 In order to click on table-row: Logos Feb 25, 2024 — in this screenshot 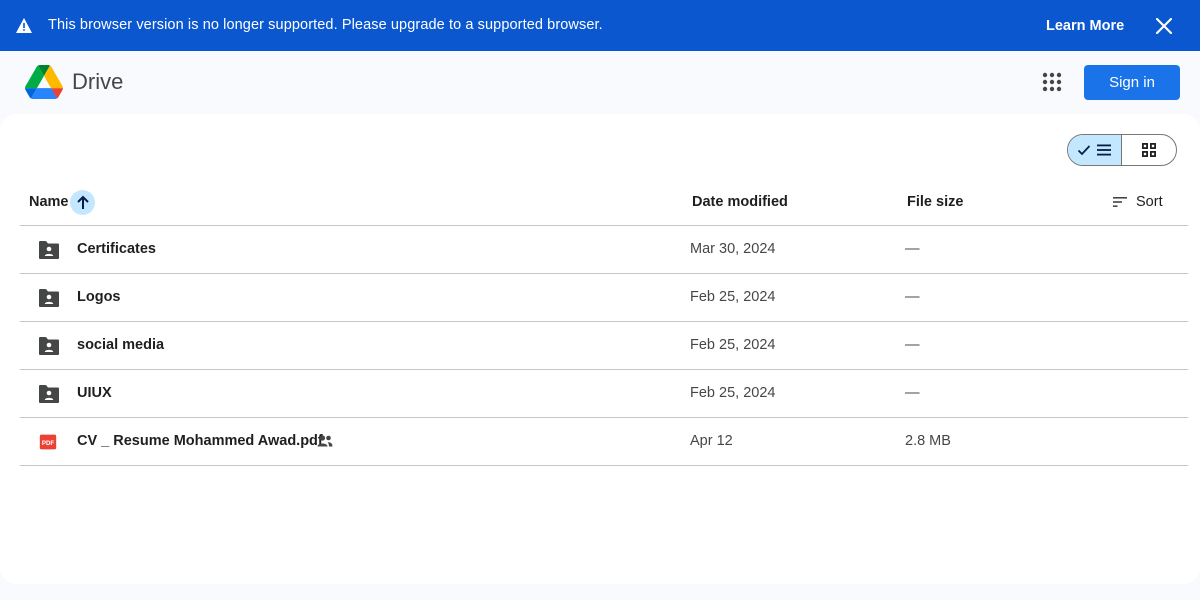, I will do `click(604, 298)`.